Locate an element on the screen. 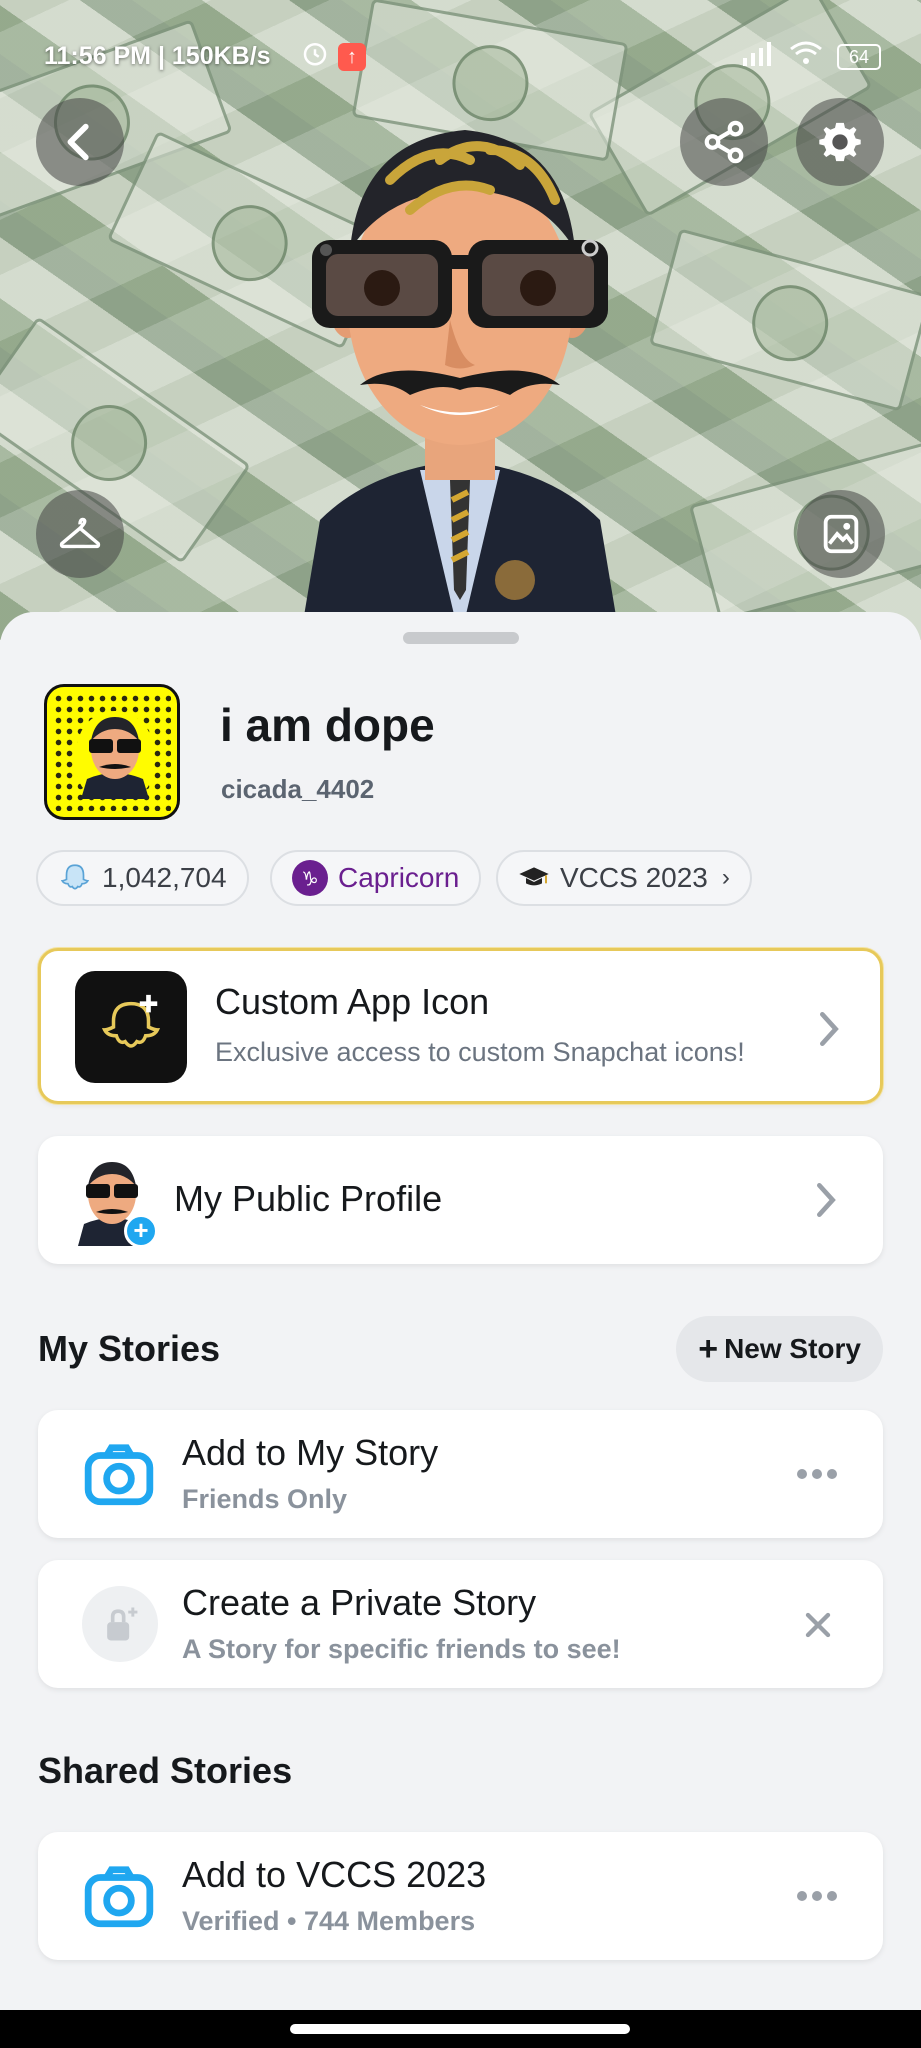  add-to-my-story-row: Add to My Story Friends Only is located at coordinates (460, 1474).